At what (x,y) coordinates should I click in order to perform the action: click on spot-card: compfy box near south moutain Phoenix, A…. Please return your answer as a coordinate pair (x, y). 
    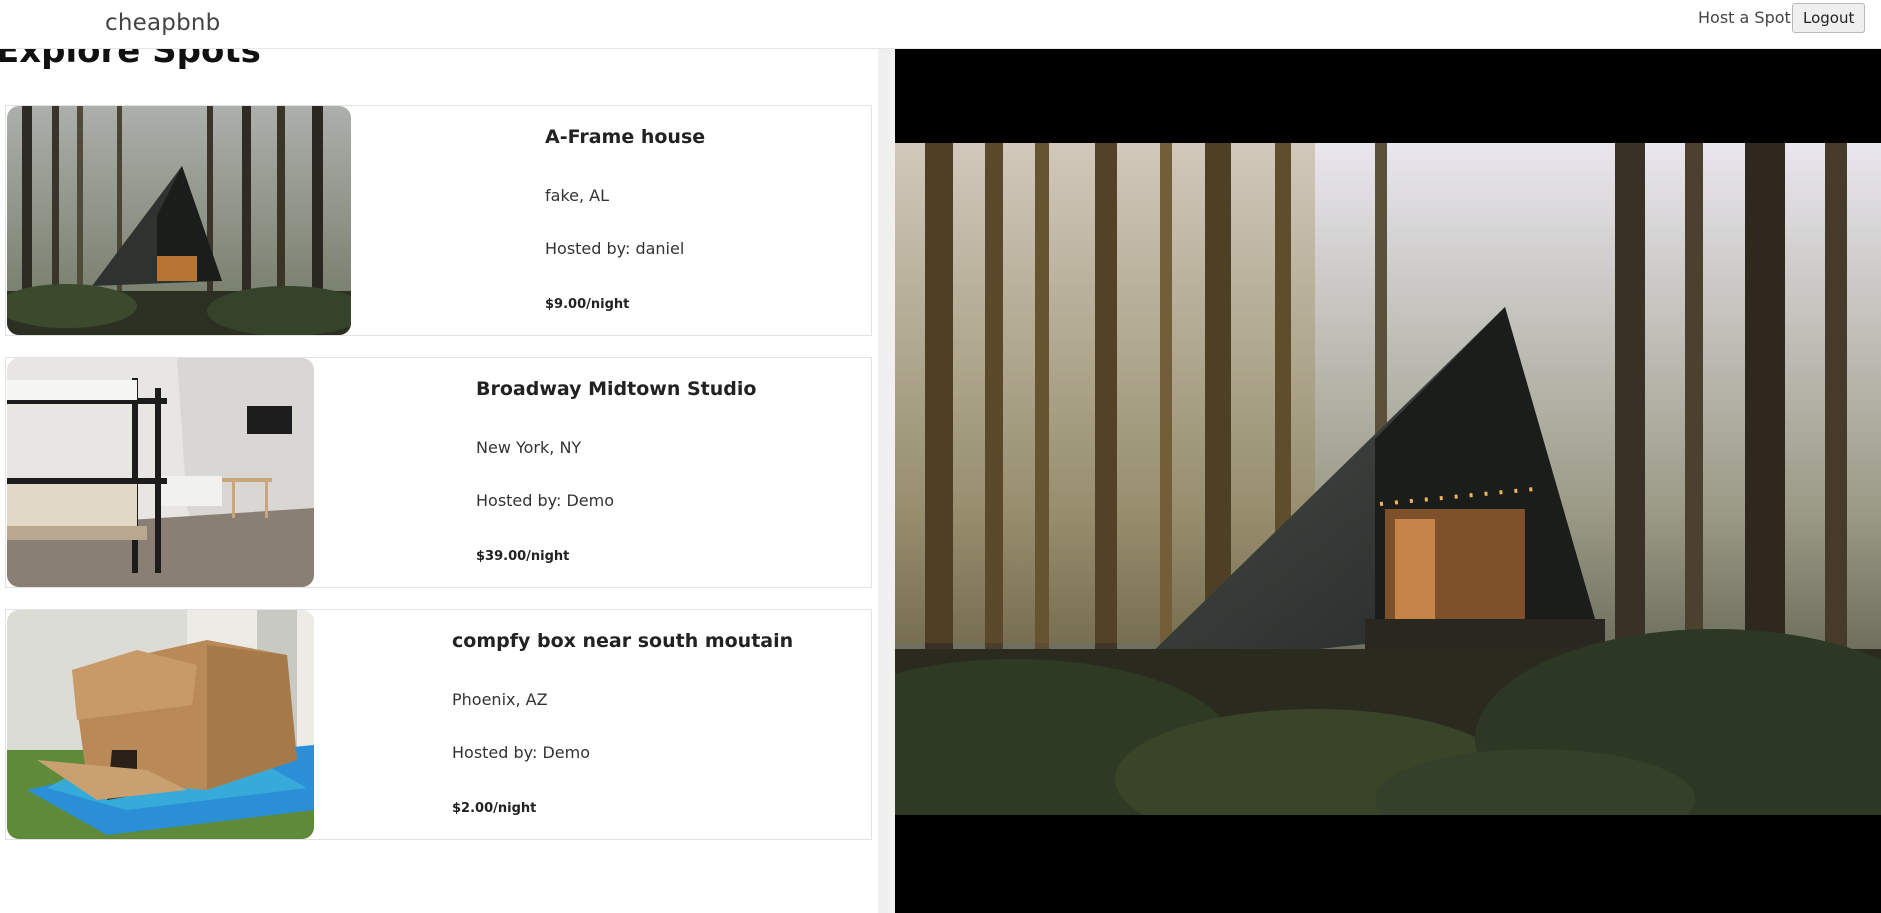
    Looking at the image, I should click on (438, 724).